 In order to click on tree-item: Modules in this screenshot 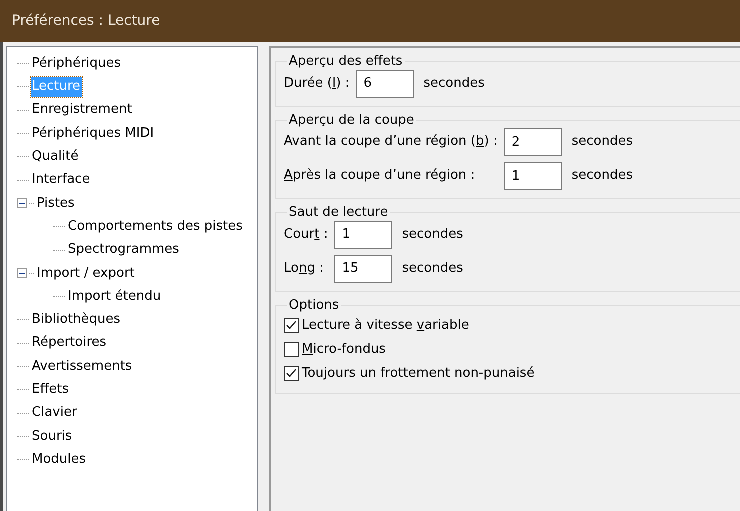, I will do `click(59, 460)`.